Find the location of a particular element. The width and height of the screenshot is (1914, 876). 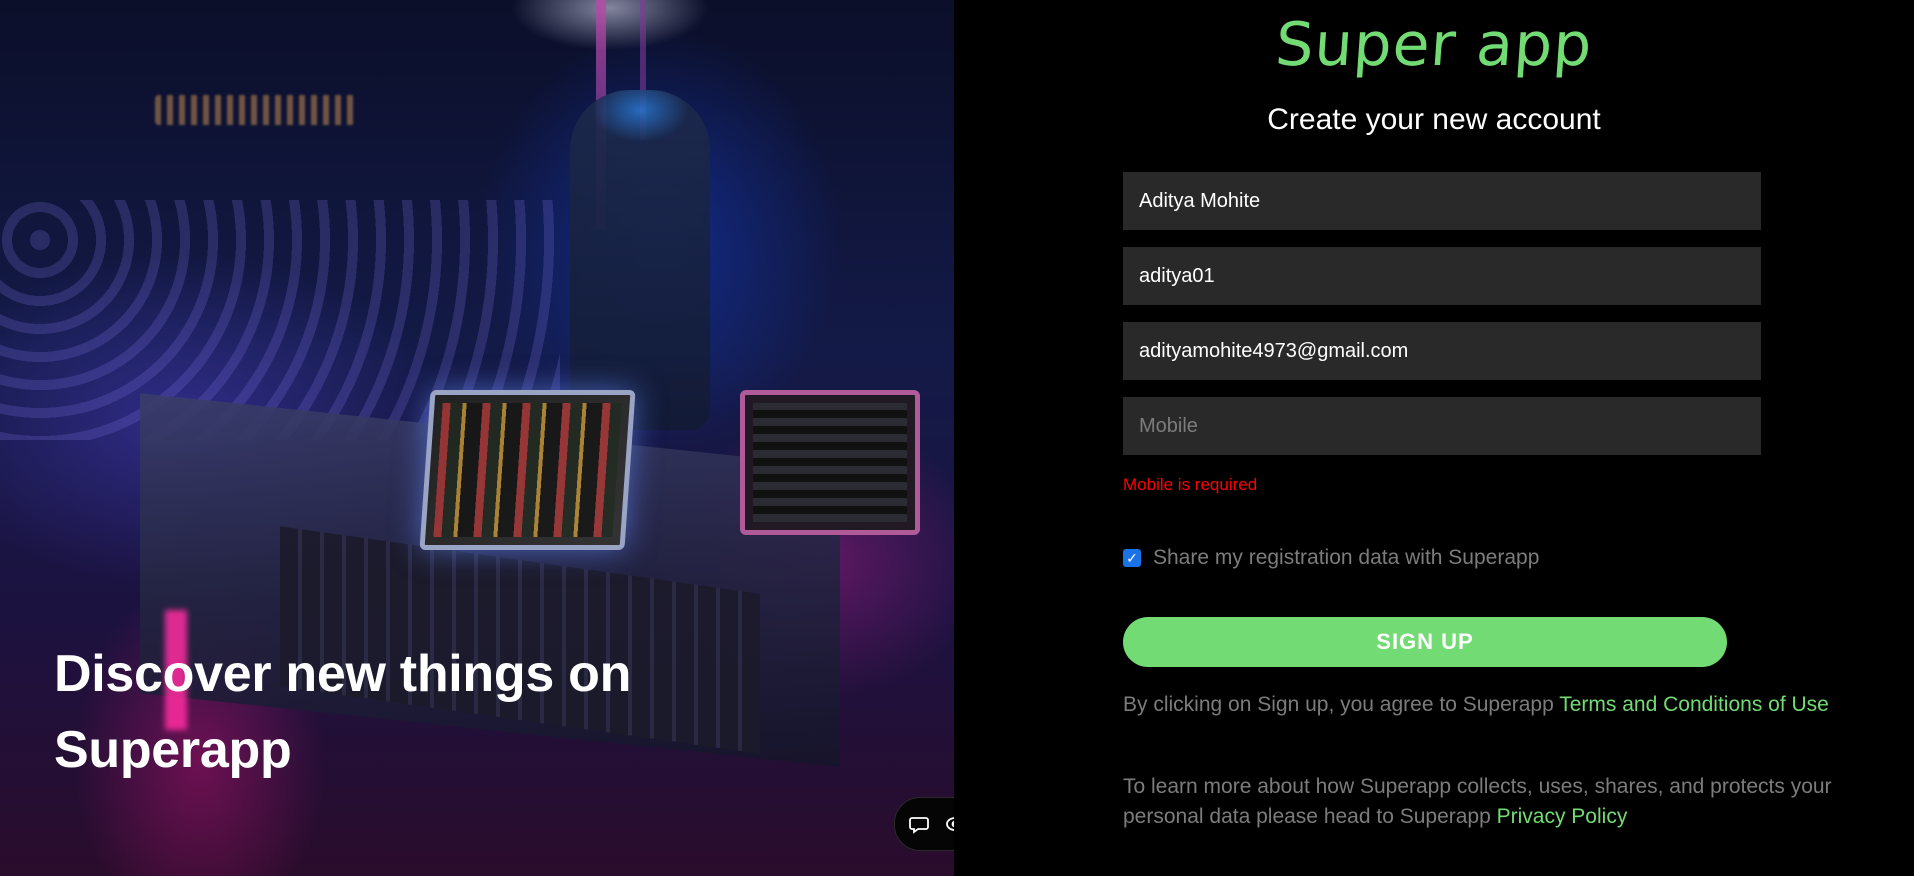

form-subtitle: Create your new account is located at coordinates (1434, 119).